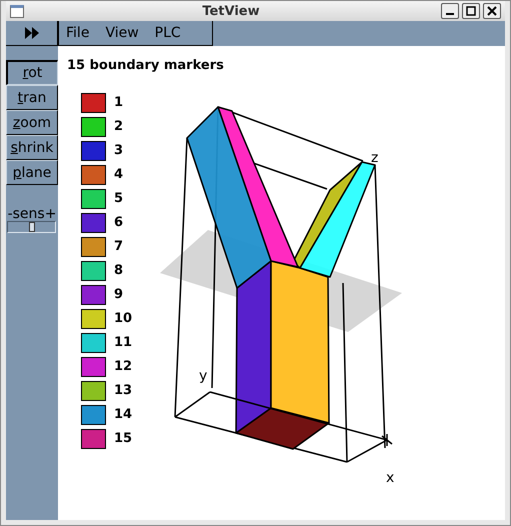  I want to click on menu-item: File, so click(86, 33).